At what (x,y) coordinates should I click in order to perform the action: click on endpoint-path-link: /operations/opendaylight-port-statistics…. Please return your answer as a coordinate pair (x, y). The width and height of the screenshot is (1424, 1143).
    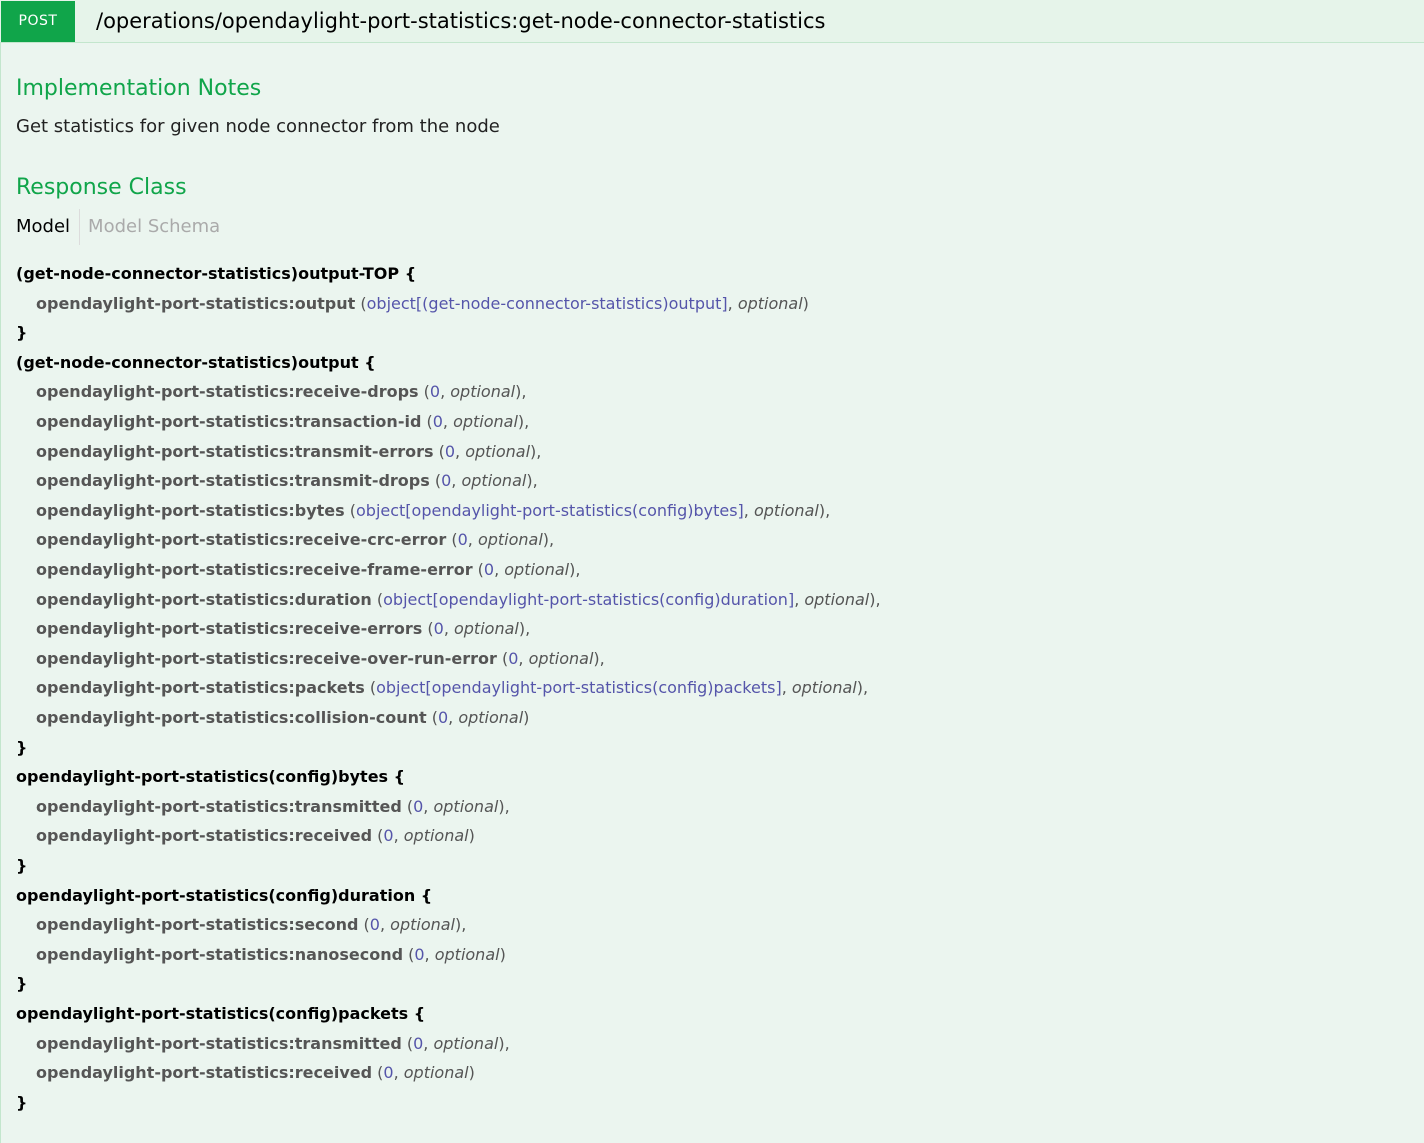
    Looking at the image, I should click on (460, 21).